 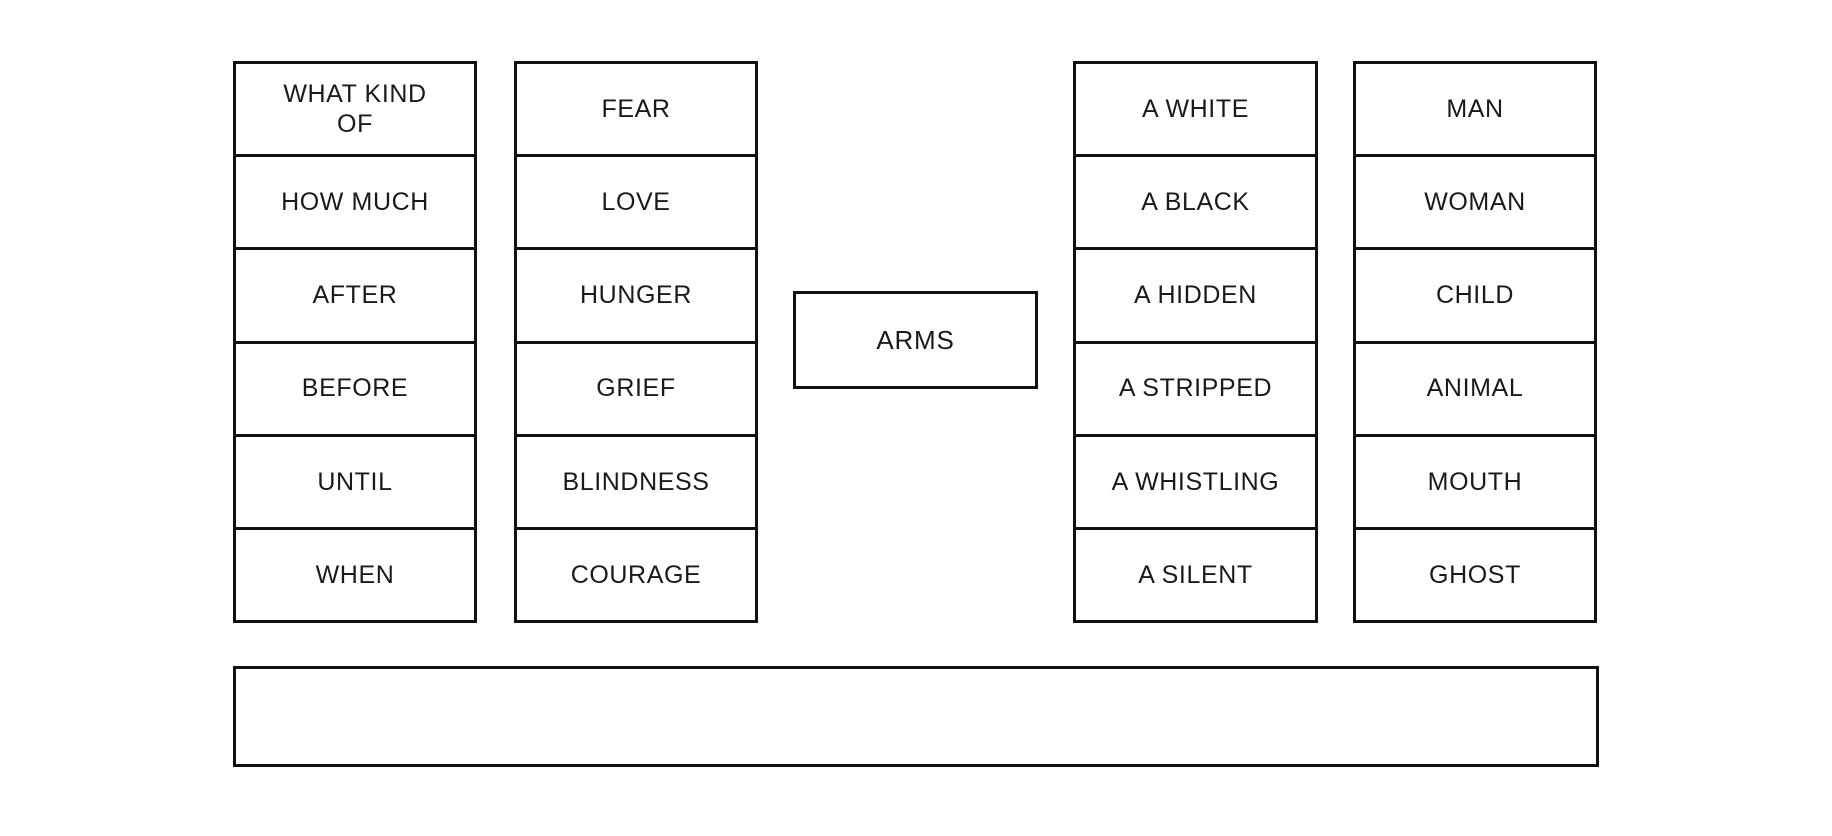 What do you see at coordinates (355, 575) in the screenshot?
I see `word-cell: WHEN` at bounding box center [355, 575].